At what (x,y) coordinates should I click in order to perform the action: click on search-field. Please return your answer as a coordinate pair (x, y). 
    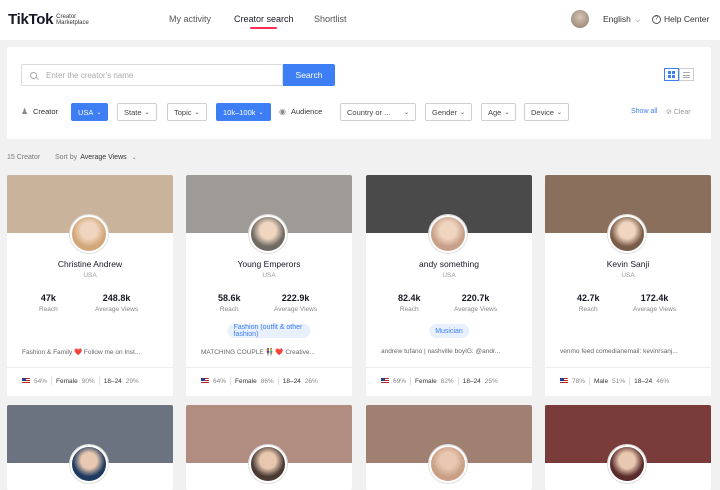
    Looking at the image, I should click on (152, 75).